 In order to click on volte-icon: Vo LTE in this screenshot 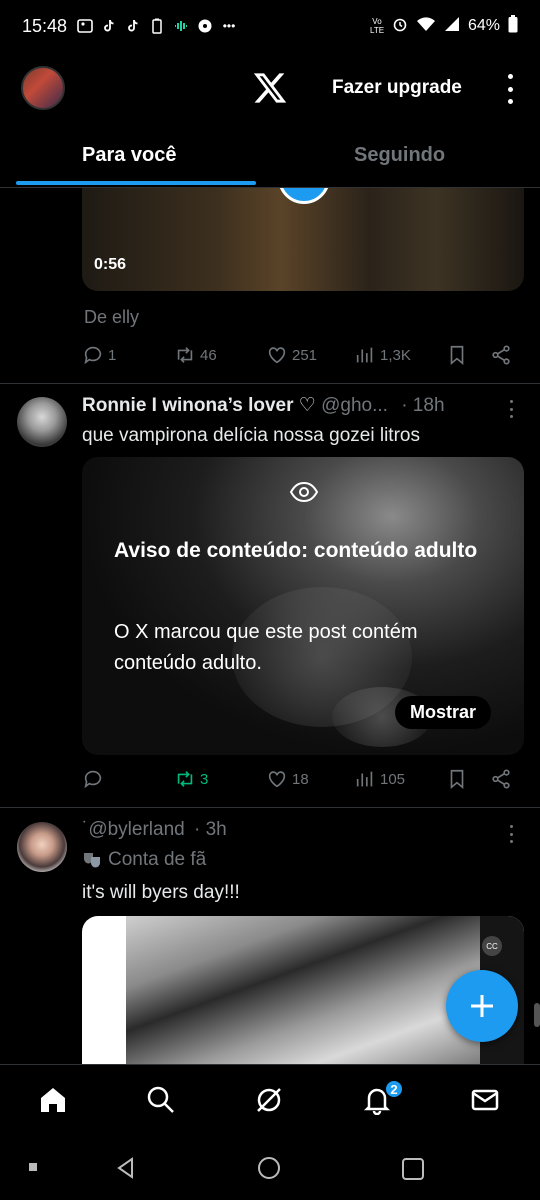, I will do `click(377, 26)`.